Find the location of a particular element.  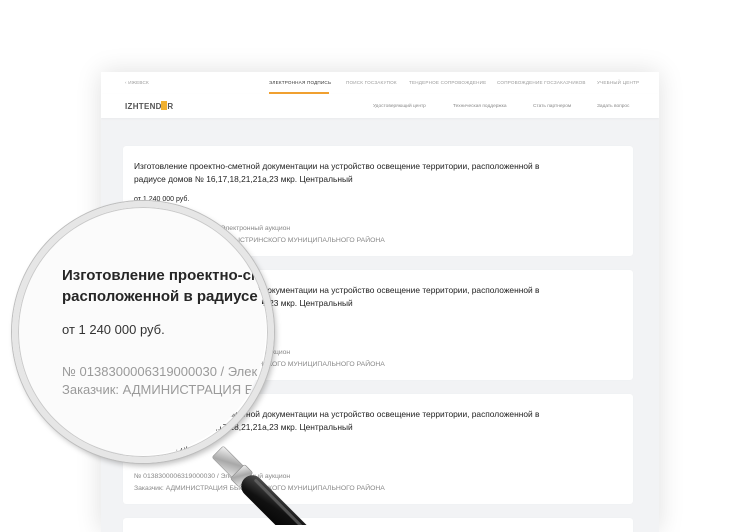

link-become-partner: Стать партнером is located at coordinates (552, 106).